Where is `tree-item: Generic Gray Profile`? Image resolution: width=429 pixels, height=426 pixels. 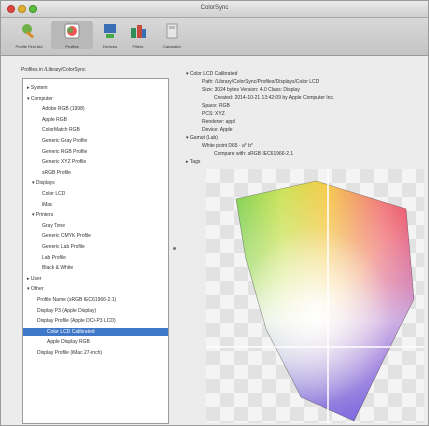 tree-item: Generic Gray Profile is located at coordinates (95, 141).